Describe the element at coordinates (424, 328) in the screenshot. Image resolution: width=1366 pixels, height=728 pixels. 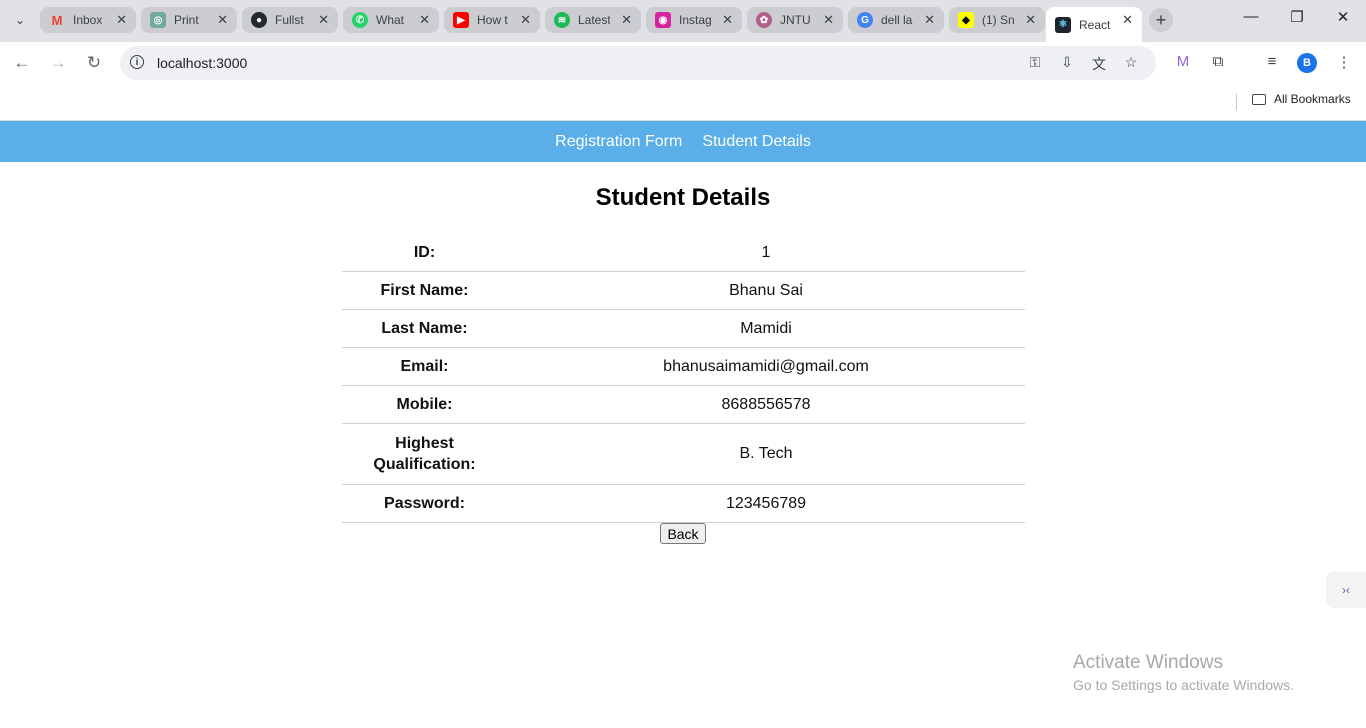
I see `field-label: Last Name:` at that location.